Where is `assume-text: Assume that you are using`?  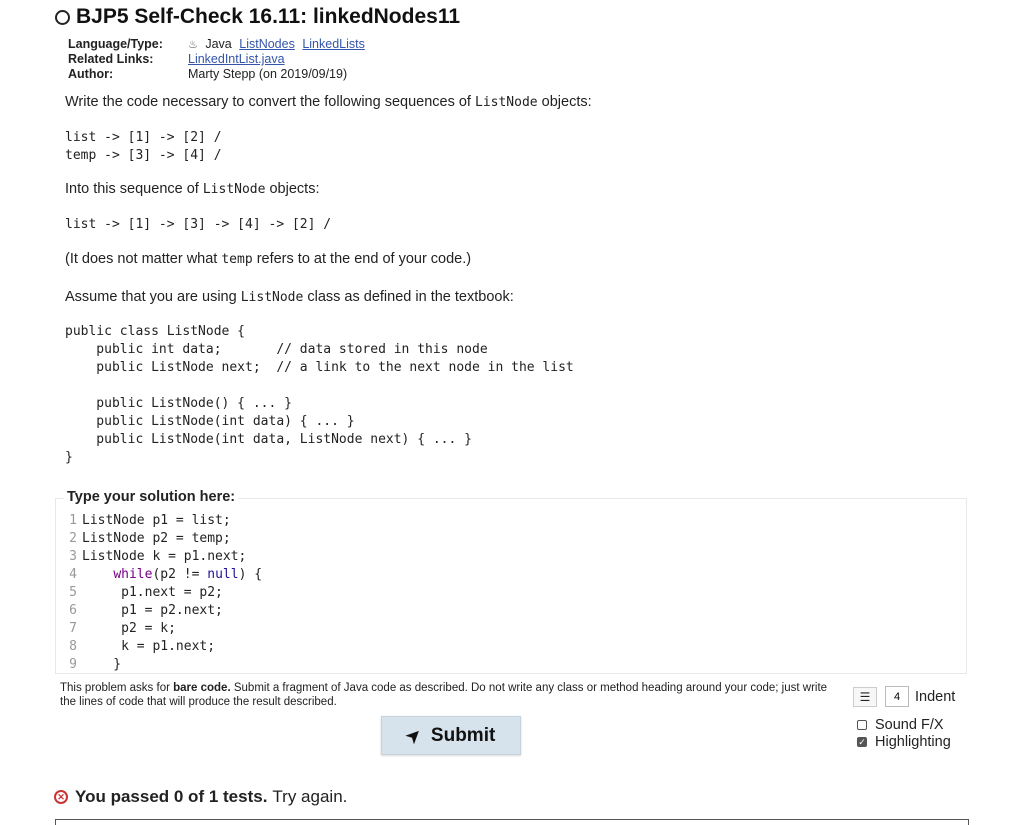 assume-text: Assume that you are using is located at coordinates (153, 297).